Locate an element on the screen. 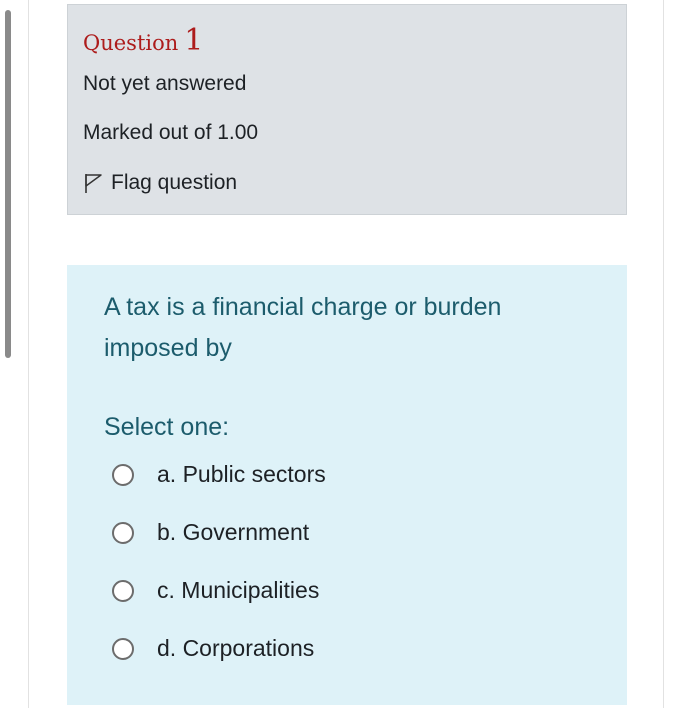  radio-button-b is located at coordinates (123, 532).